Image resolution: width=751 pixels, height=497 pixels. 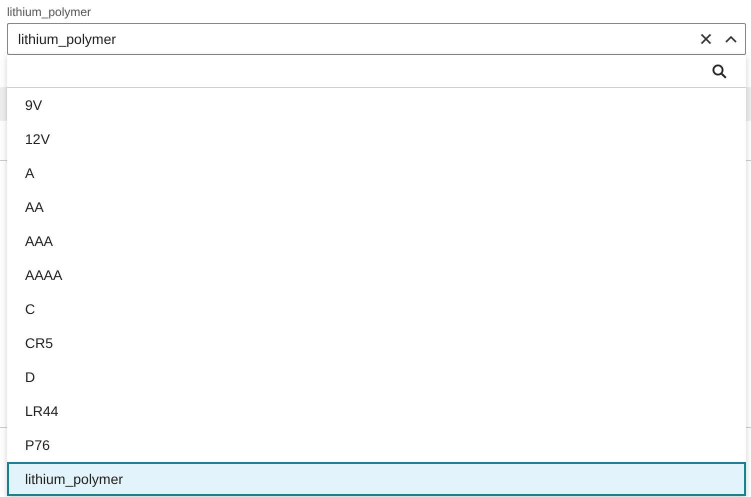 What do you see at coordinates (706, 39) in the screenshot?
I see `close-icon` at bounding box center [706, 39].